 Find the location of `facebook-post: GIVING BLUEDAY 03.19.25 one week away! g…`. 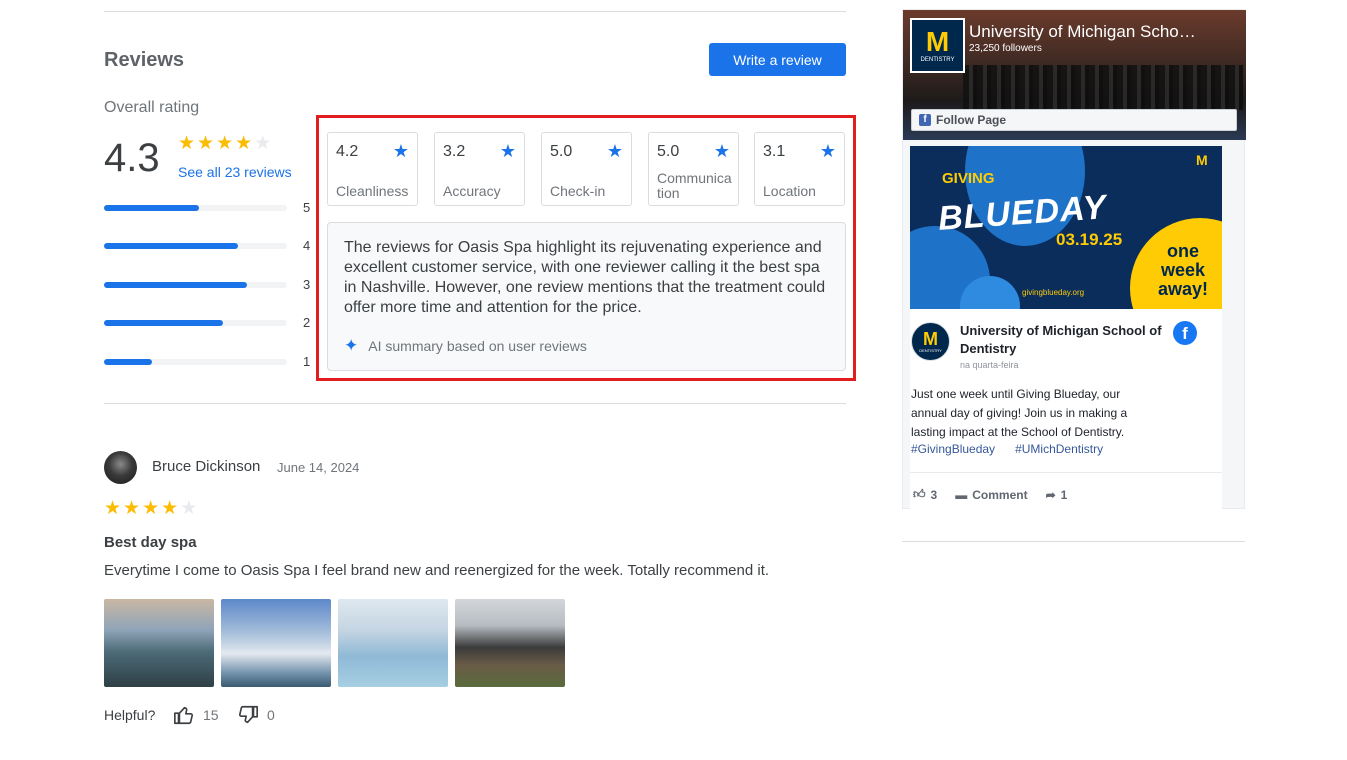

facebook-post: GIVING BLUEDAY 03.19.25 one week away! g… is located at coordinates (1066, 327).